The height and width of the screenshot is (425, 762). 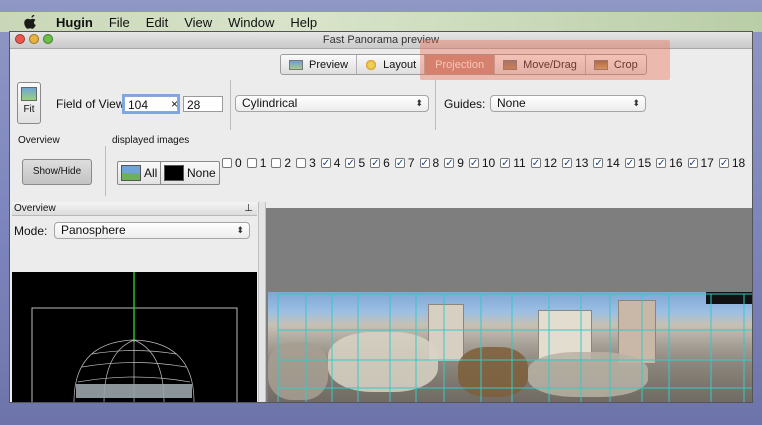 I want to click on title-bar: Fast Panorama preview, so click(x=381, y=40).